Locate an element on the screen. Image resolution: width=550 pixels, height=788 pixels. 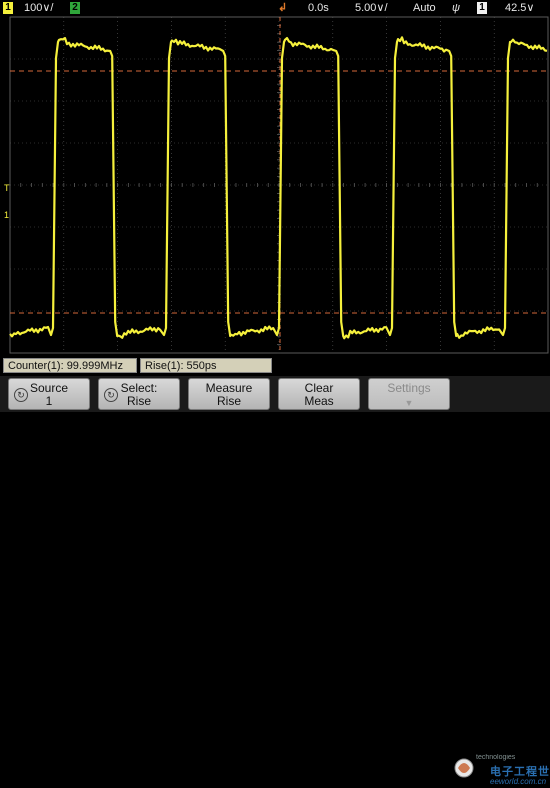
measure-rise-softkey: Measure Rise is located at coordinates (229, 394).